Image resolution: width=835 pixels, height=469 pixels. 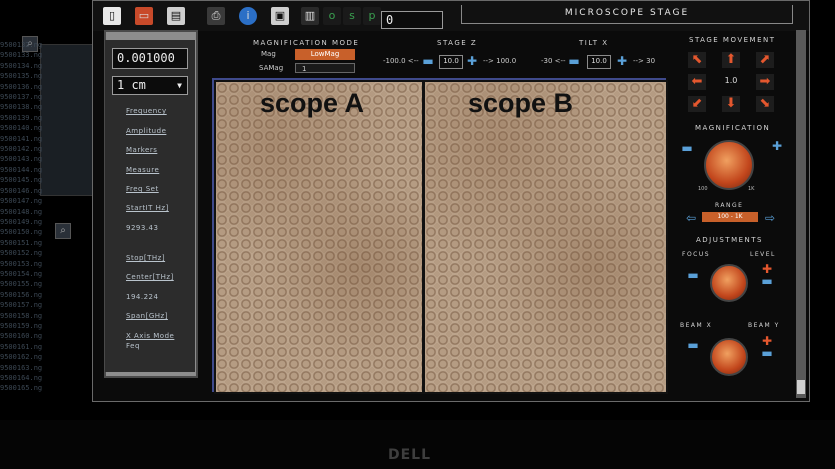 What do you see at coordinates (729, 205) in the screenshot?
I see `range-label: RANGE` at bounding box center [729, 205].